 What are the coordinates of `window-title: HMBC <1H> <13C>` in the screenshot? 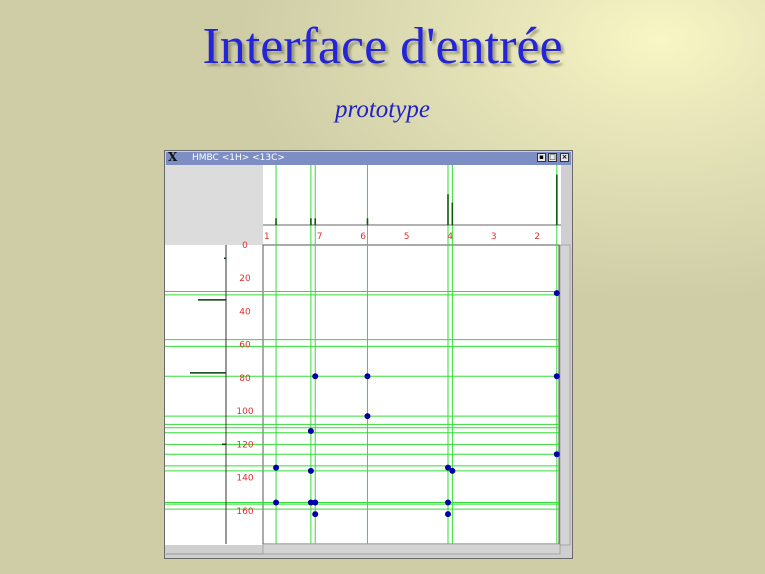 It's located at (238, 158).